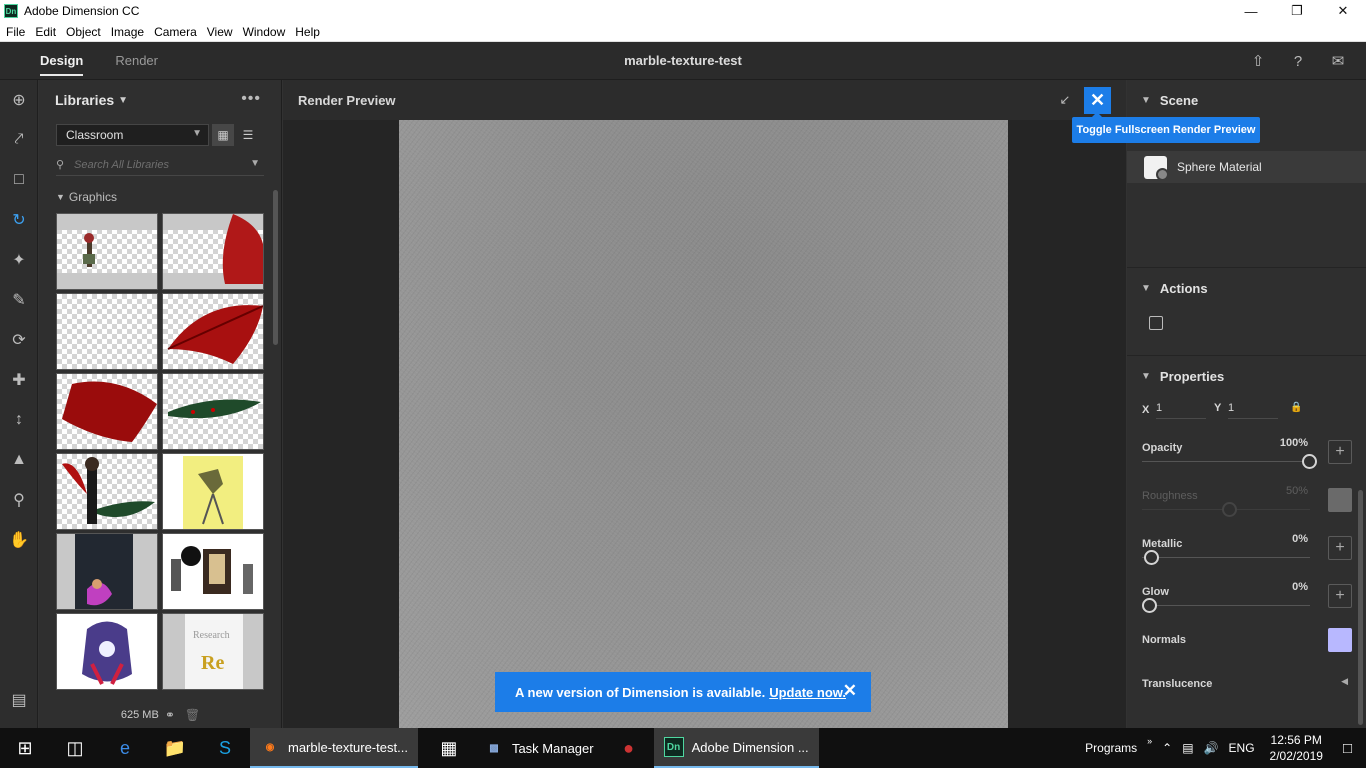  Describe the element at coordinates (19, 220) in the screenshot. I see `rotate-tool-icon: ↻` at that location.